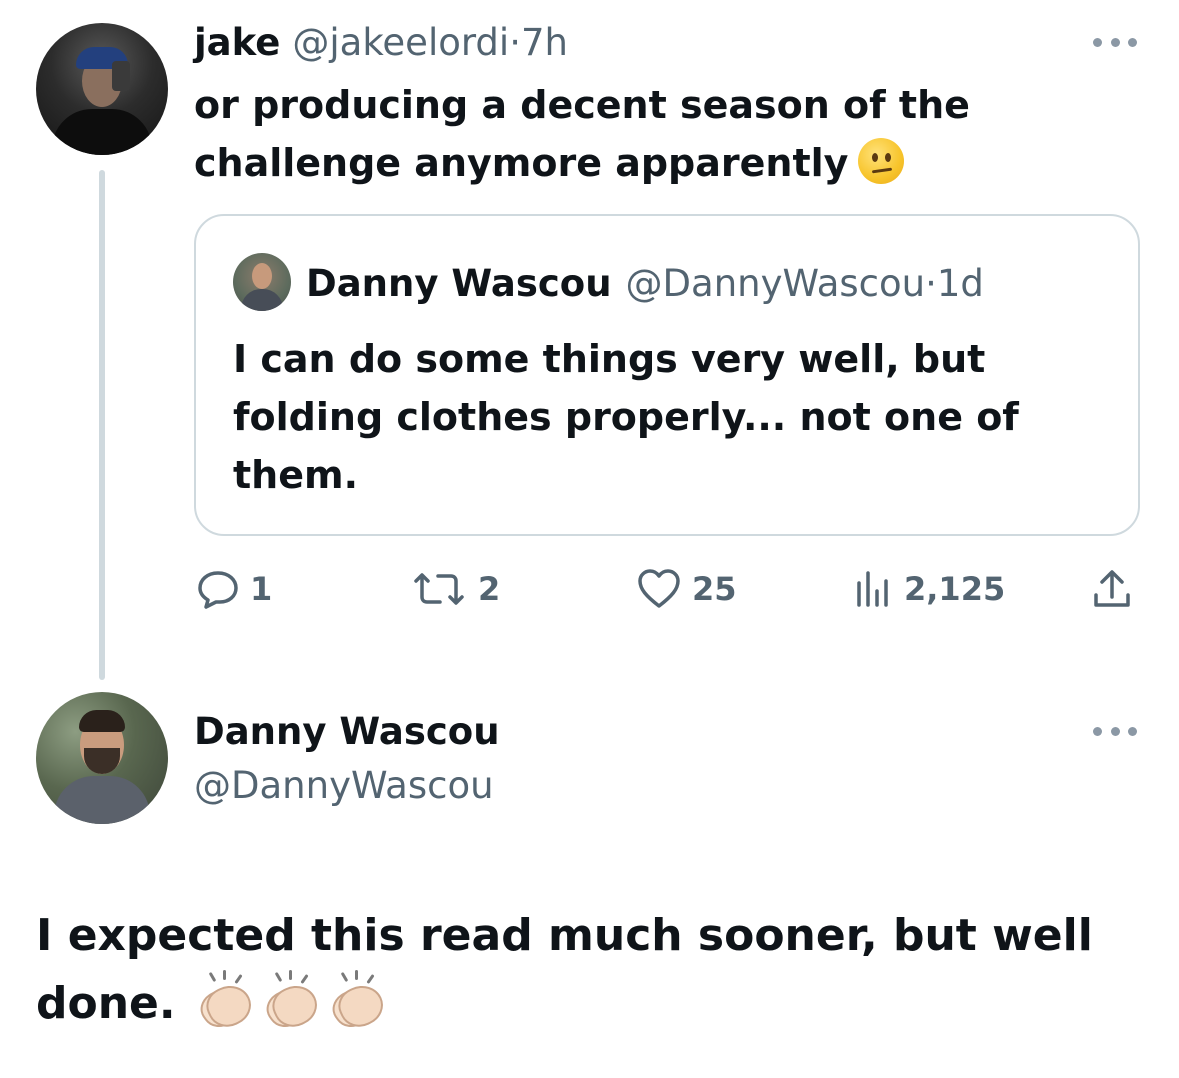 Image resolution: width=1179 pixels, height=1078 pixels. What do you see at coordinates (686, 589) in the screenshot?
I see `like-button: 25` at bounding box center [686, 589].